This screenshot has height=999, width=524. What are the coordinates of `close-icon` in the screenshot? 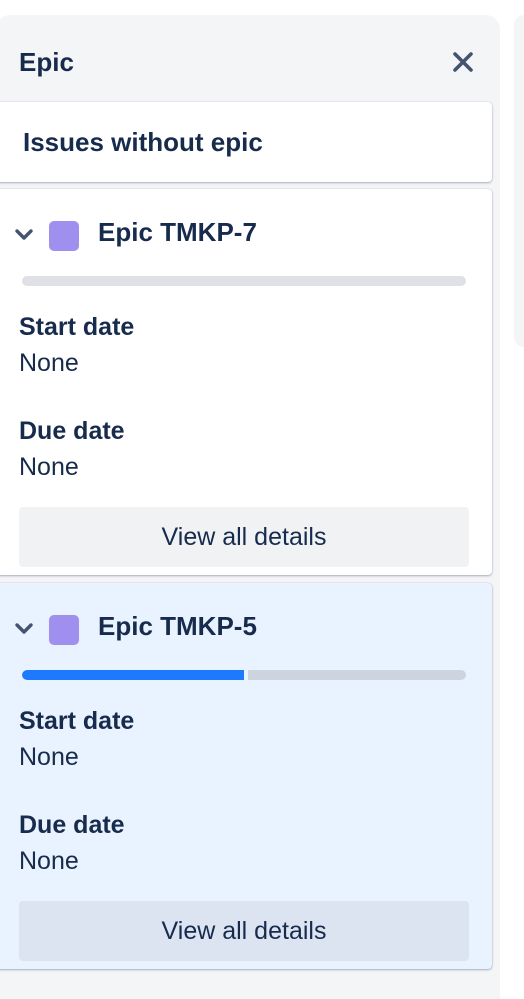 It's located at (463, 62).